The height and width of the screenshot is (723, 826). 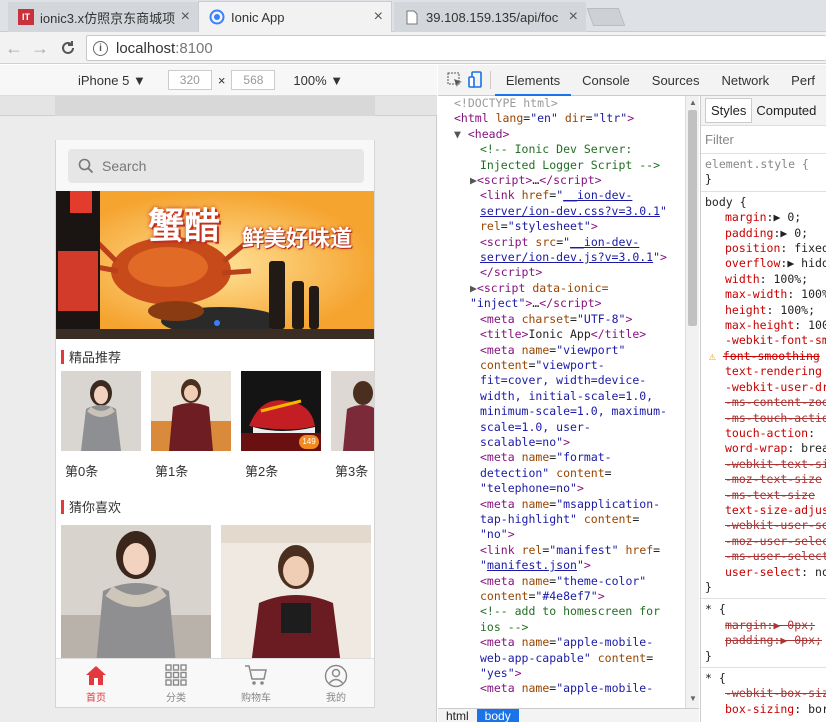 What do you see at coordinates (475, 80) in the screenshot?
I see `device-toggle-icon` at bounding box center [475, 80].